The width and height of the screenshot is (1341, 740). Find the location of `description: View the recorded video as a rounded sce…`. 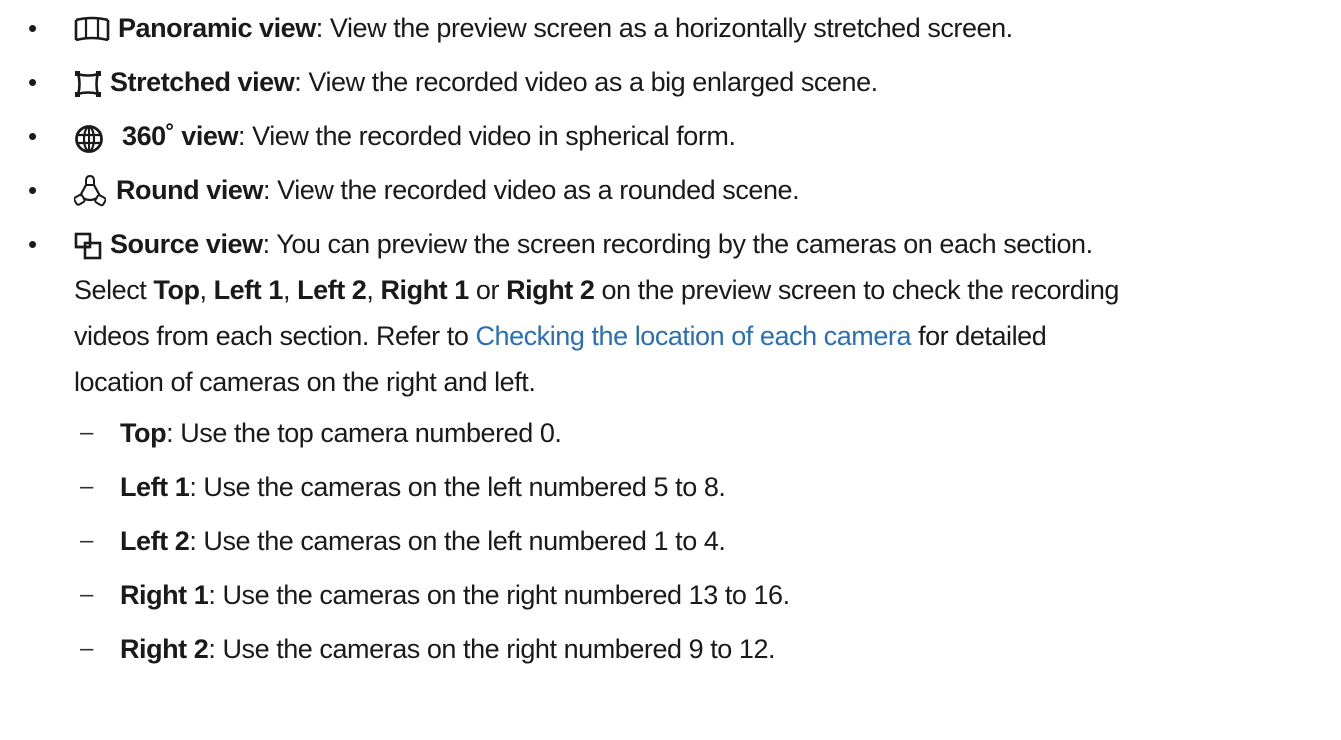

description: View the recorded video as a rounded sce… is located at coordinates (535, 190).